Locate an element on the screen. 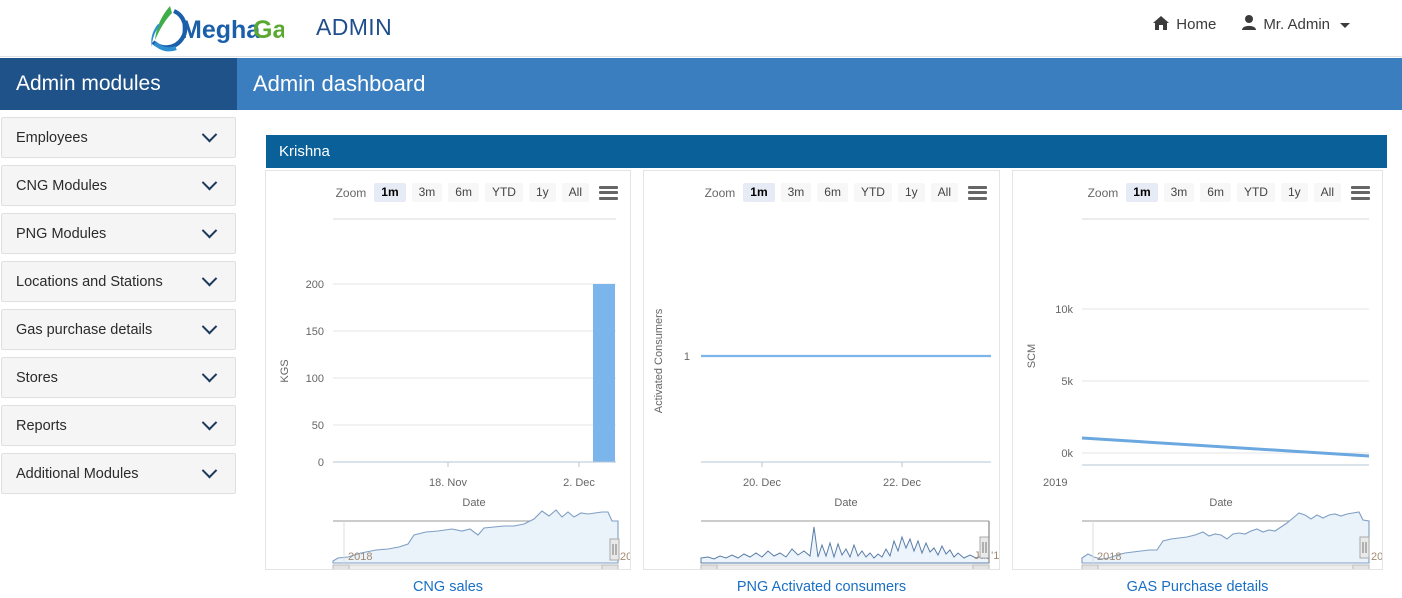 This screenshot has width=1402, height=598. ytick-label: 10k is located at coordinates (1064, 310).